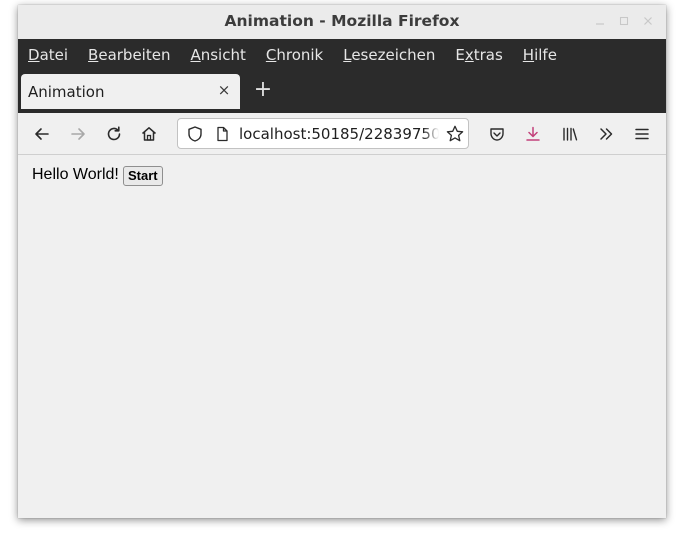 The image size is (690, 534). I want to click on maximize-icon, so click(624, 21).